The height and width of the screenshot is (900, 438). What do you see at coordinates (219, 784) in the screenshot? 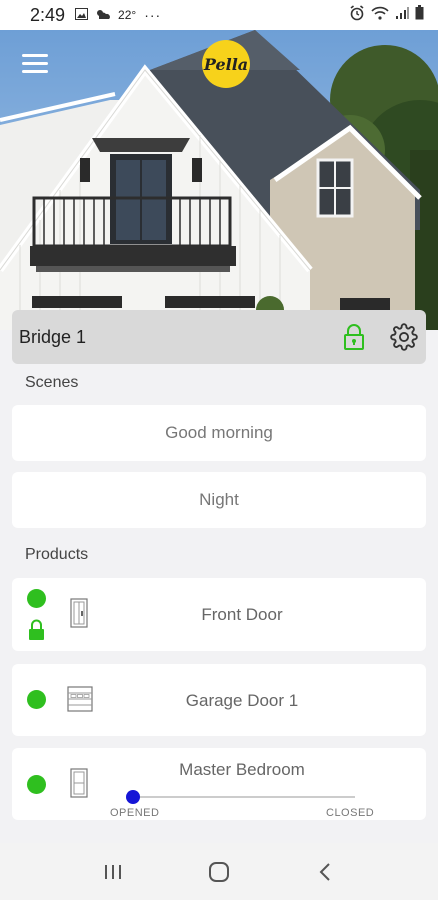
I see `product-master-bedroom: Master Bedroom OPENED CLOSED` at bounding box center [219, 784].